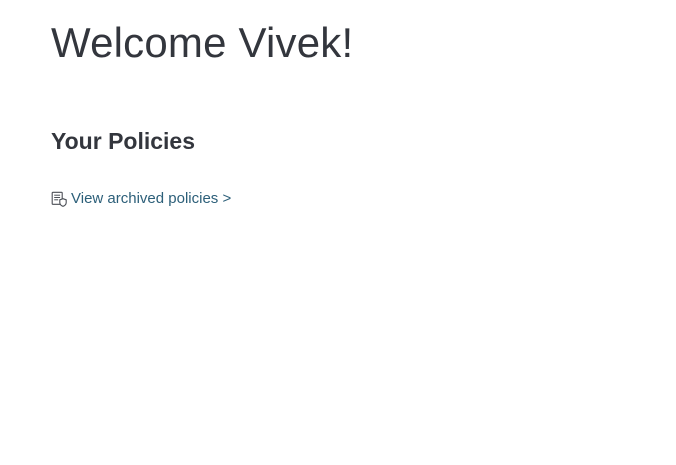 The height and width of the screenshot is (465, 676). I want to click on view-archived-policies-label: View archived policies >, so click(151, 199).